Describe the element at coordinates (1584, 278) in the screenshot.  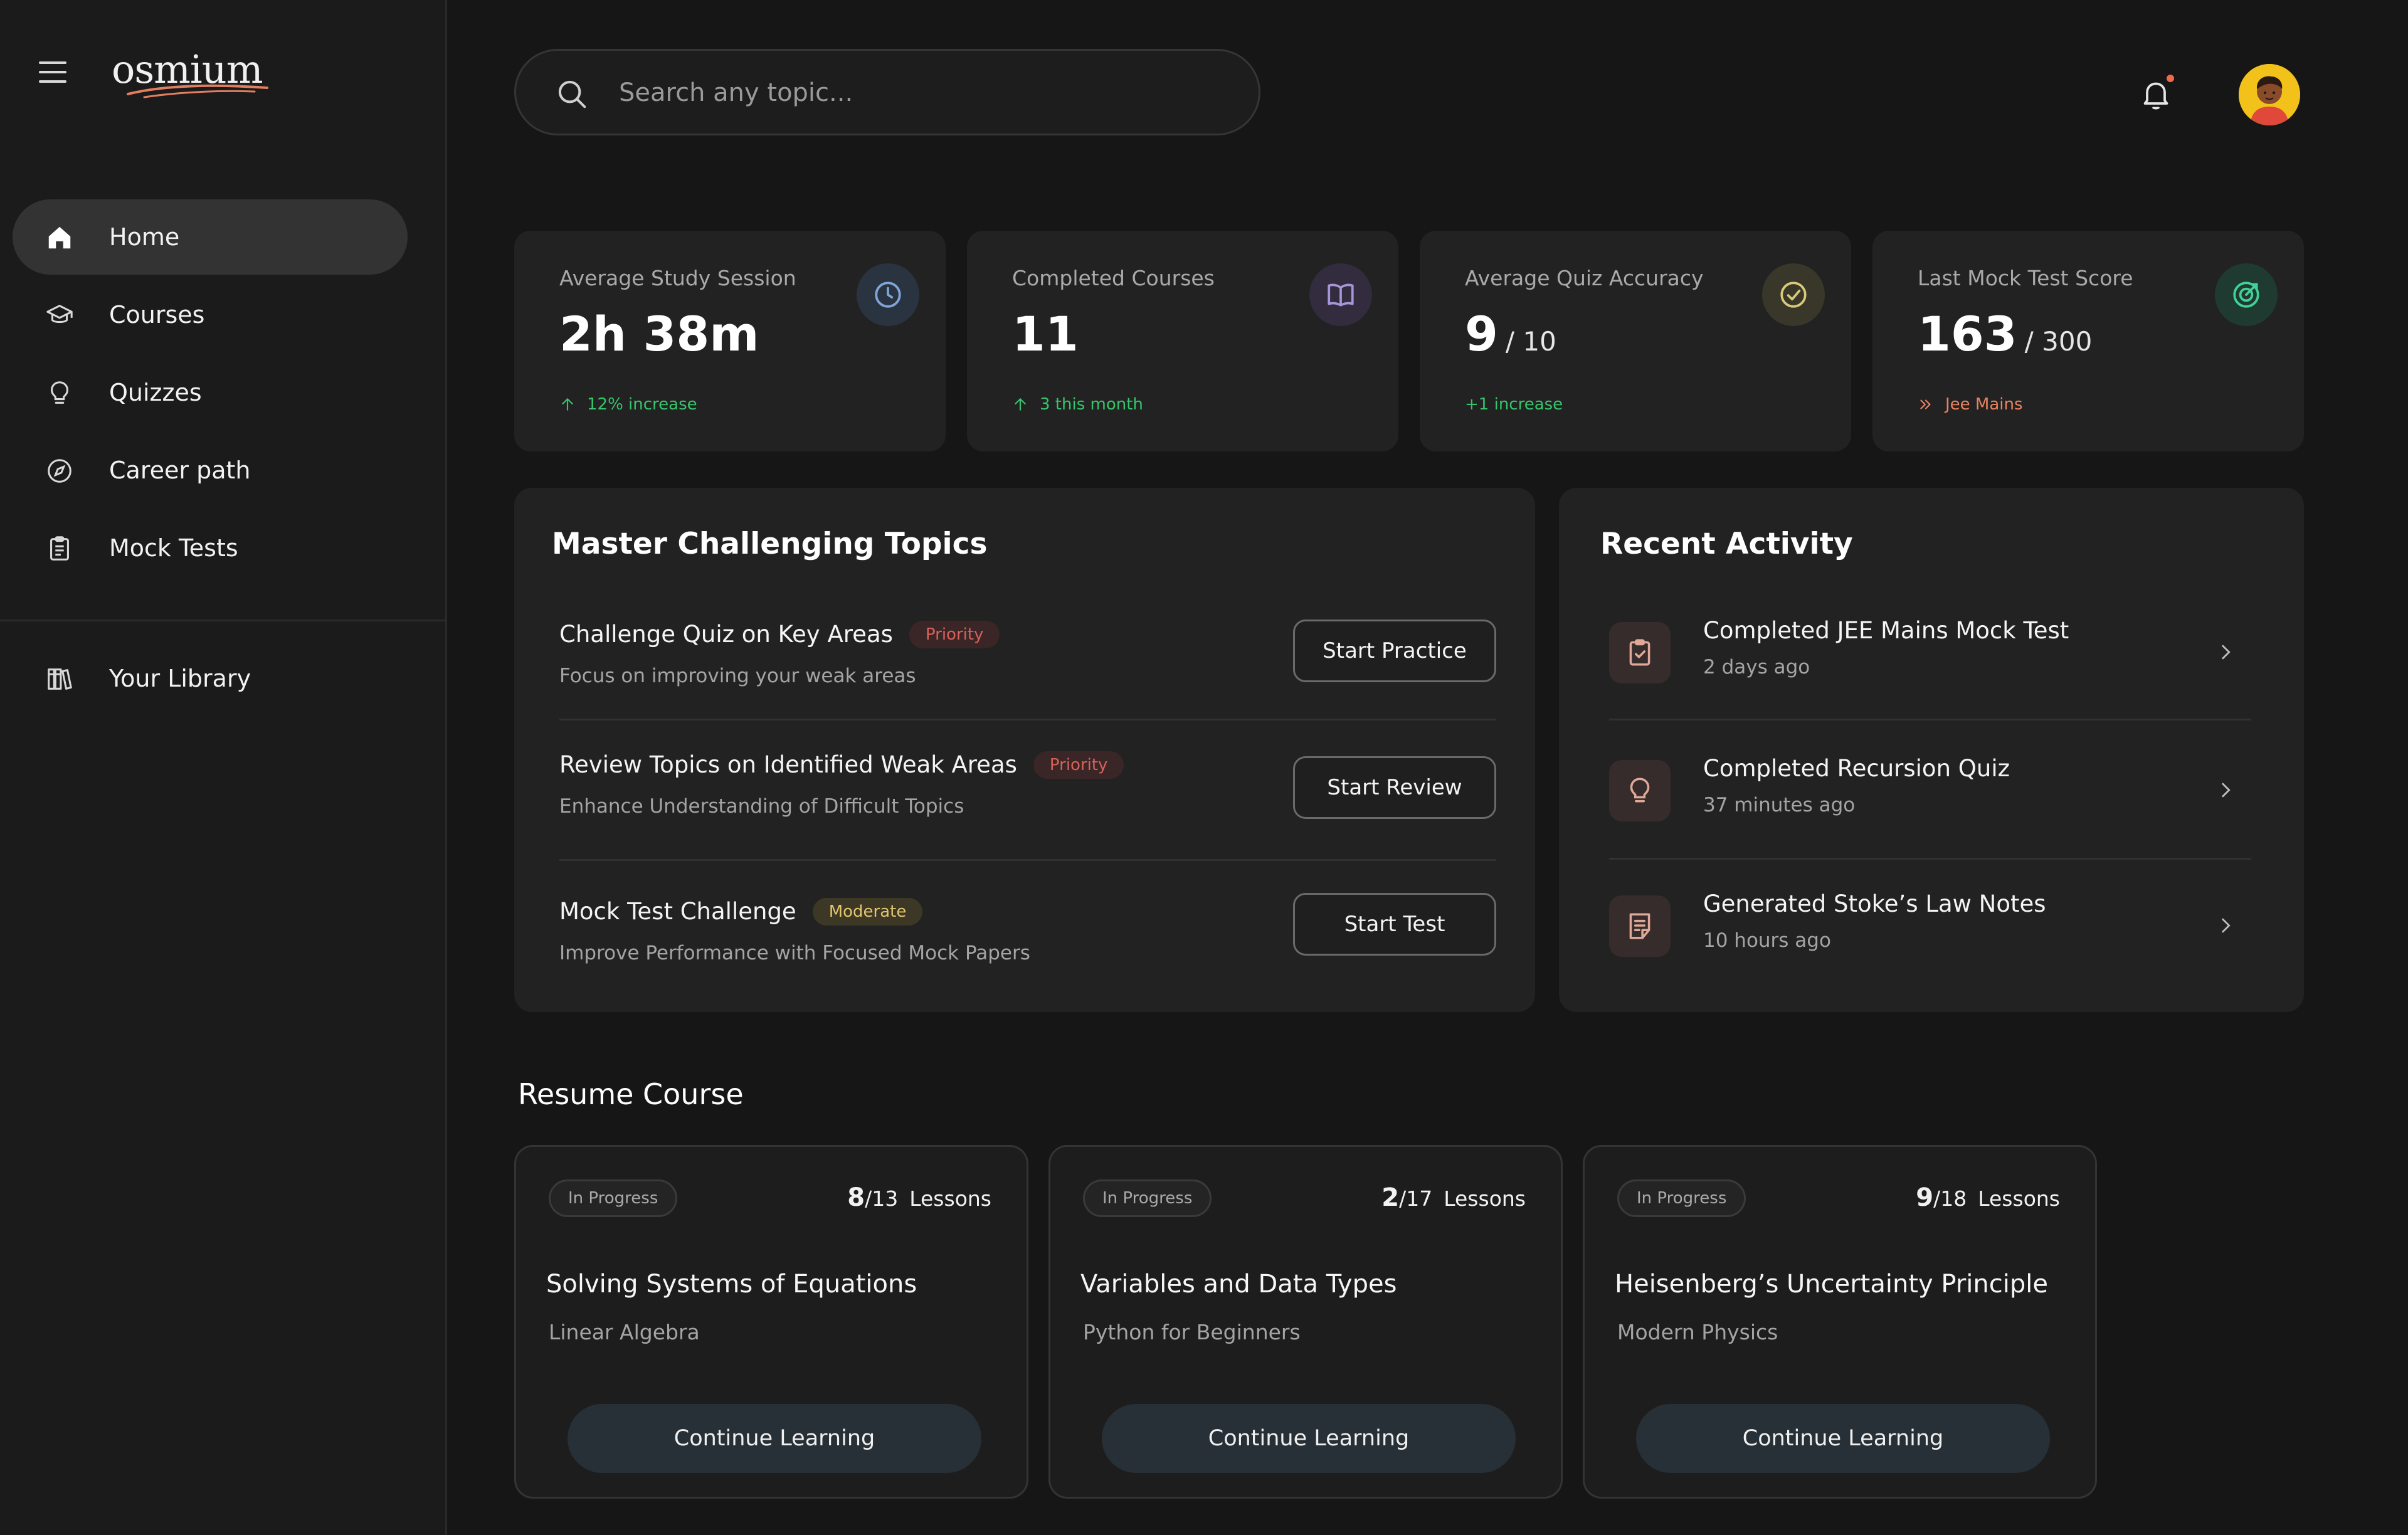
I see `stat-title: Average Quiz Accuracy` at that location.